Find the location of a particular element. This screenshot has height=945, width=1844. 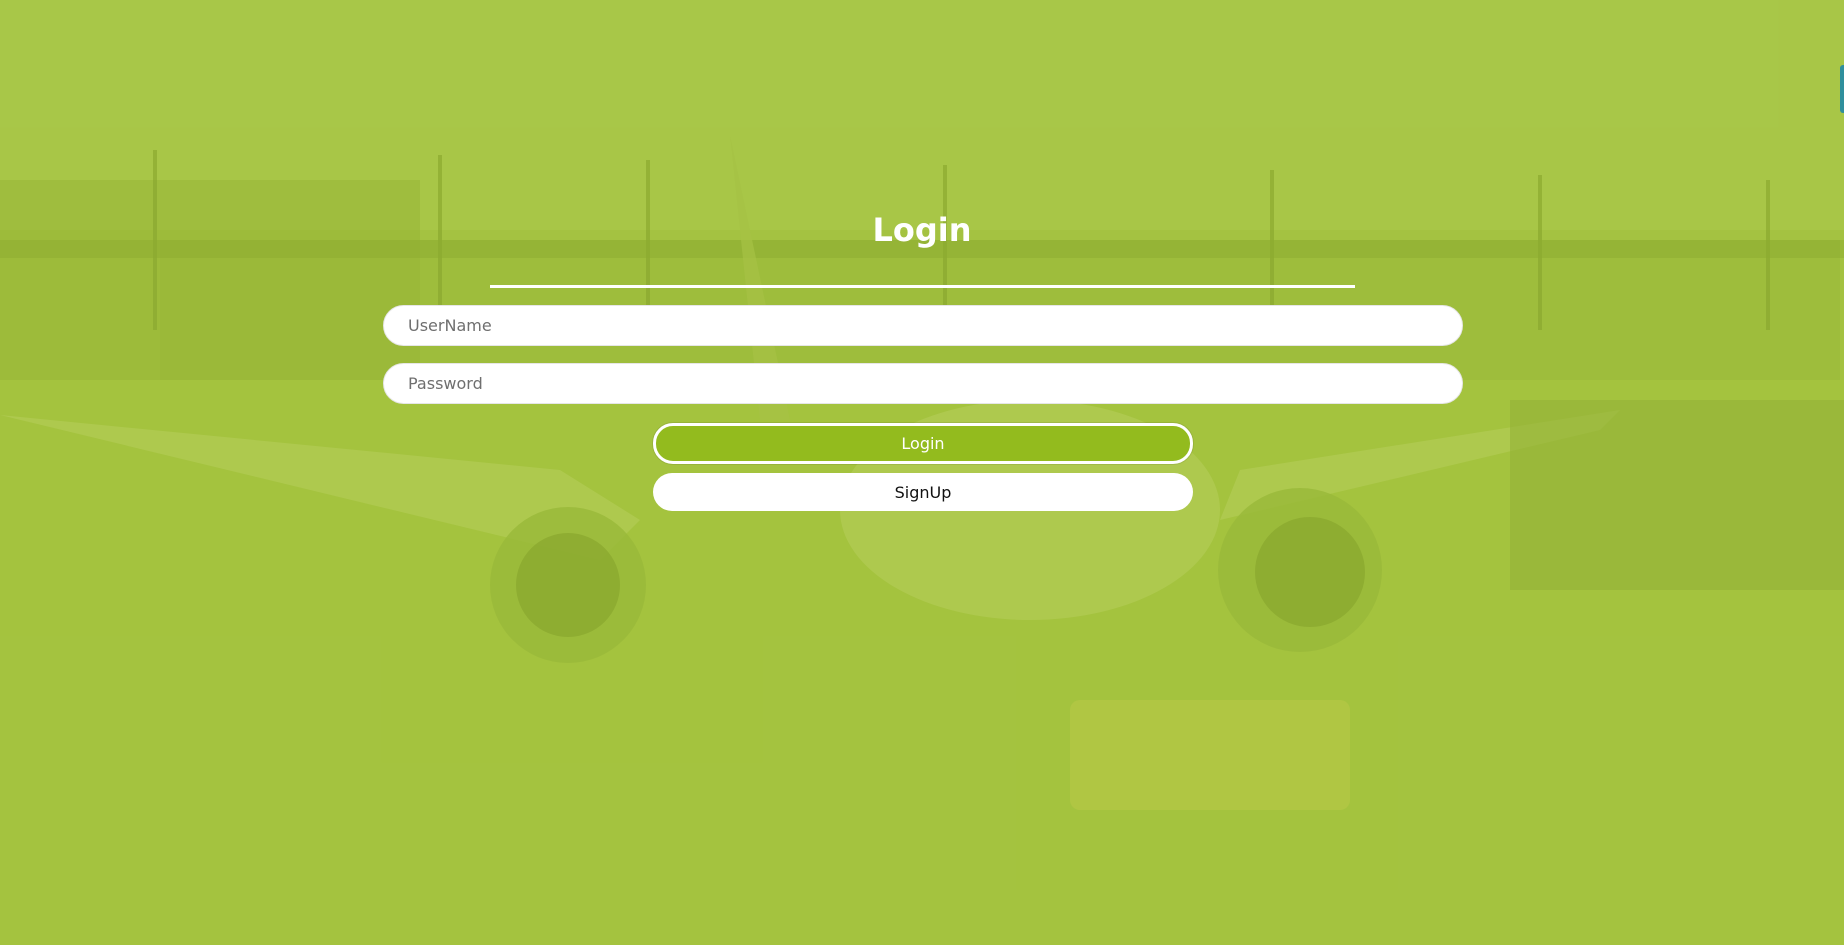

signup-button: SignUp is located at coordinates (923, 492).